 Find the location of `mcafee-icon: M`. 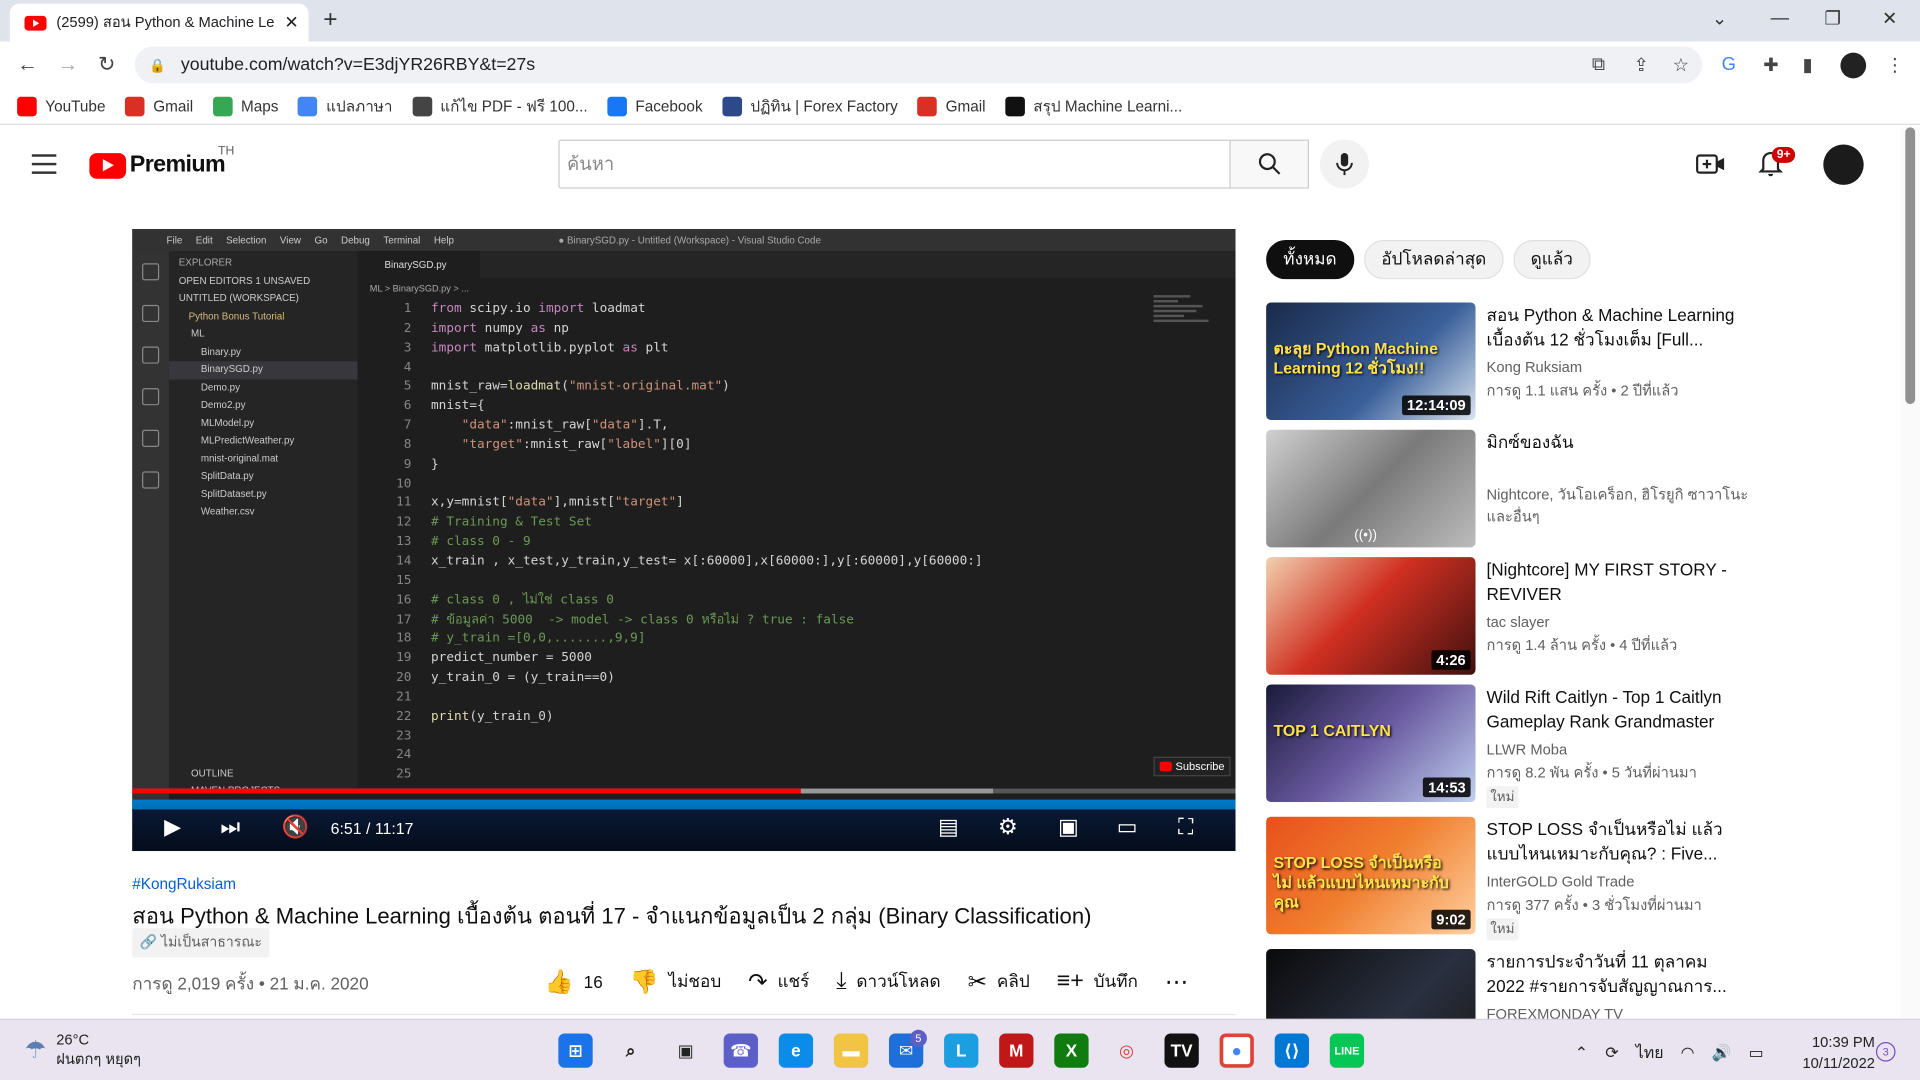

mcafee-icon: M is located at coordinates (1016, 1050).